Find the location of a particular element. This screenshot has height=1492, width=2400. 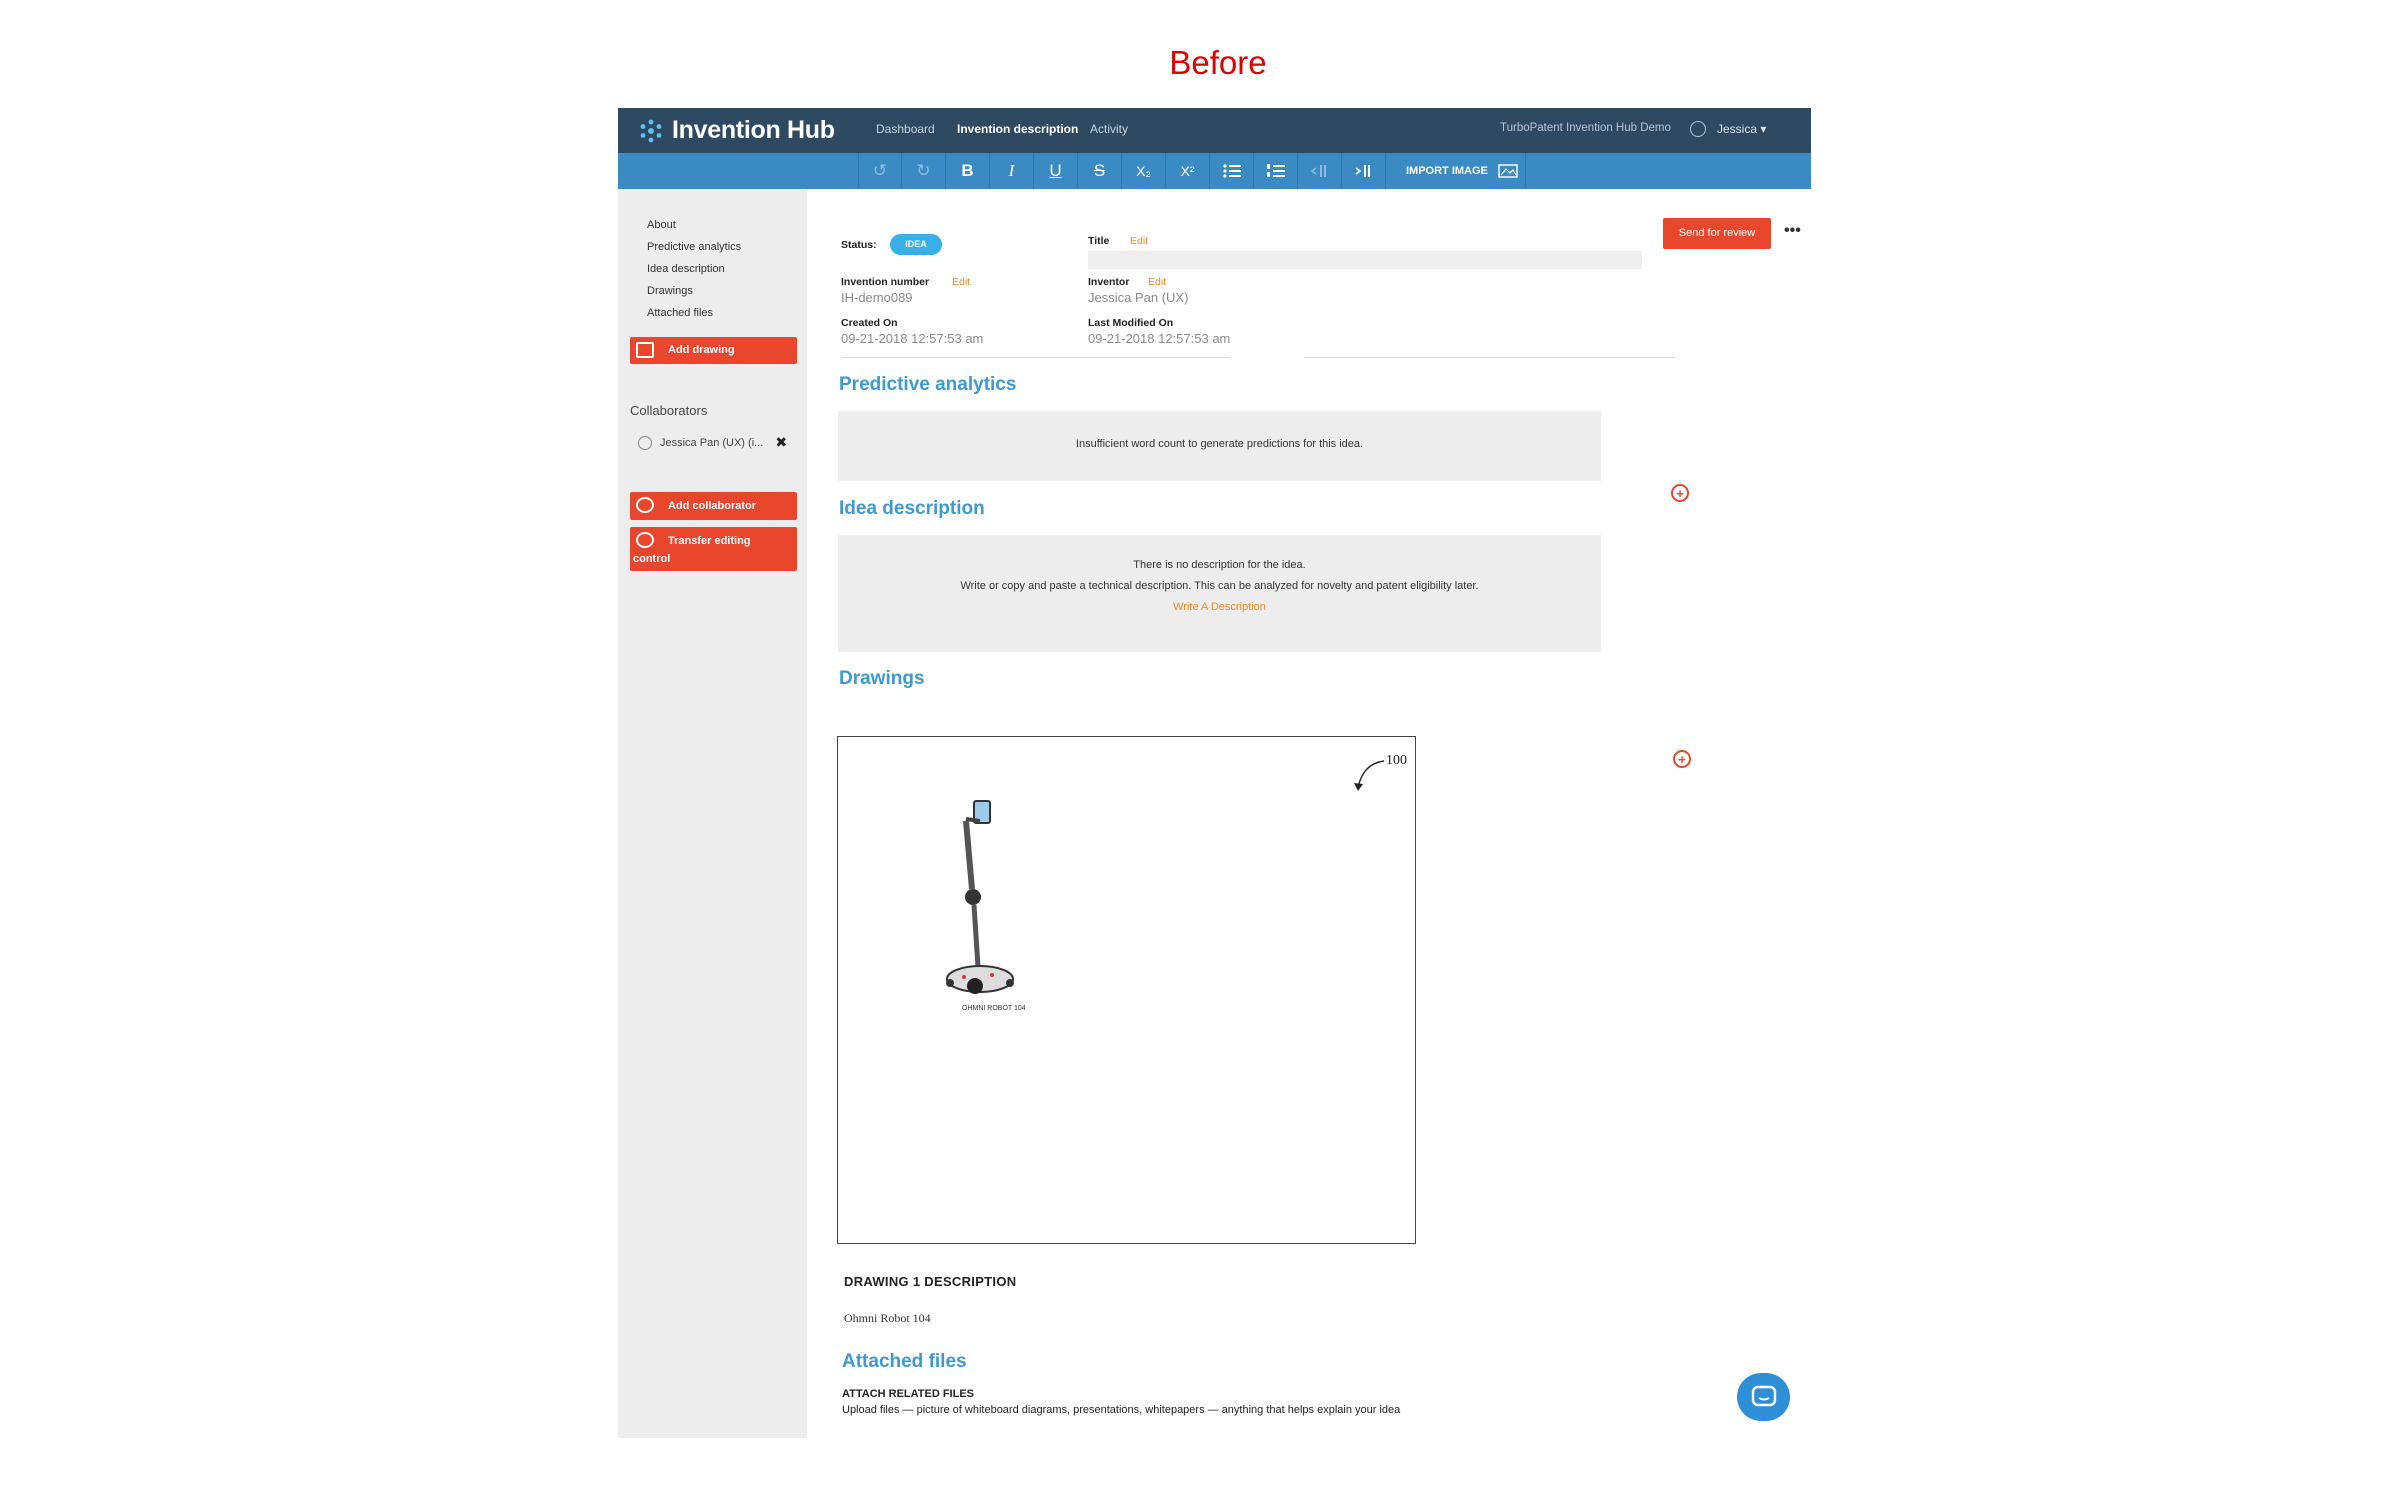

underline-icon: U is located at coordinates (1055, 170).